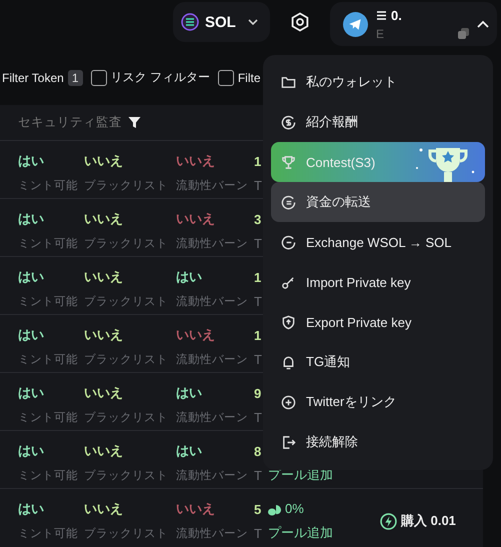 The width and height of the screenshot is (501, 547). Describe the element at coordinates (380, 33) in the screenshot. I see `wallet-address: E` at that location.